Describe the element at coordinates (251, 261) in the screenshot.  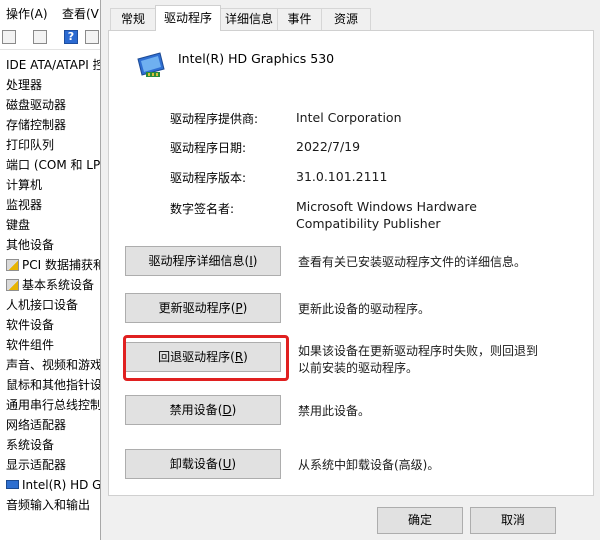
I see `access-key: I` at that location.